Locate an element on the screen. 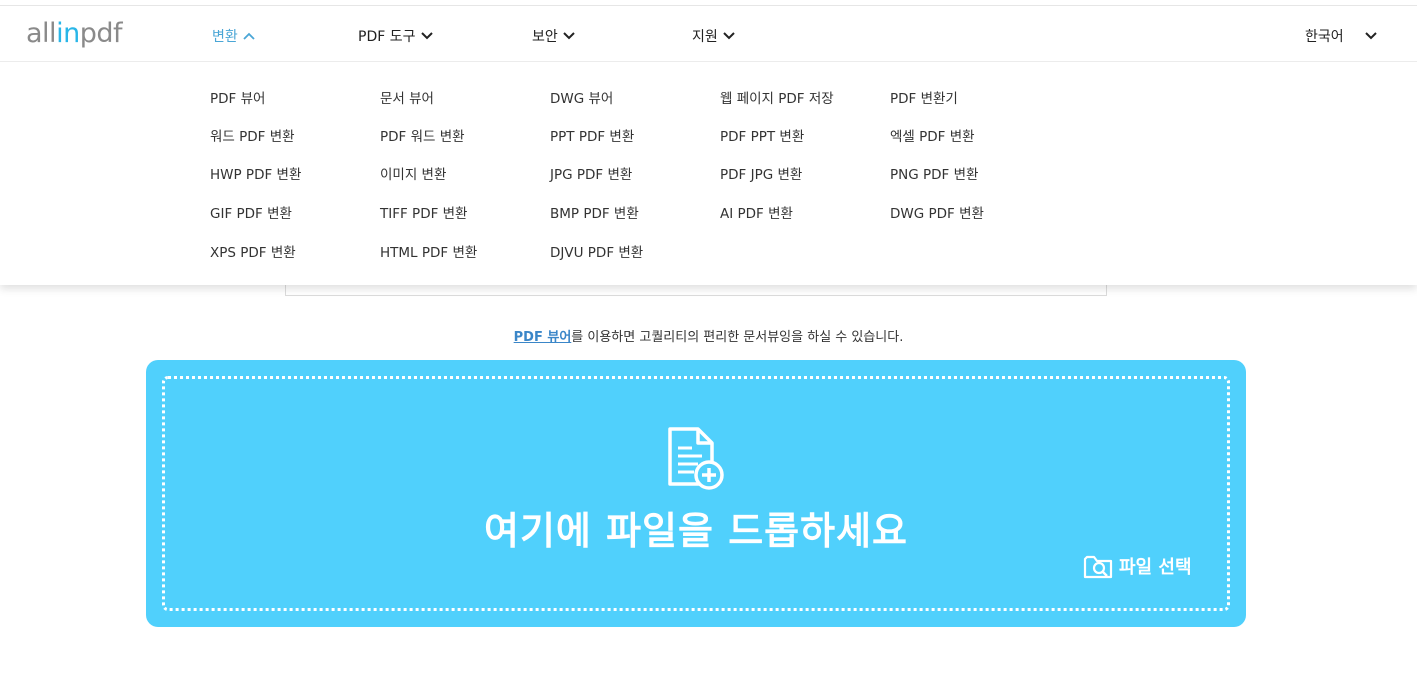 Image resolution: width=1417 pixels, height=679 pixels. menu-djvu-to-pdf: DJVU PDF 변환 is located at coordinates (596, 251).